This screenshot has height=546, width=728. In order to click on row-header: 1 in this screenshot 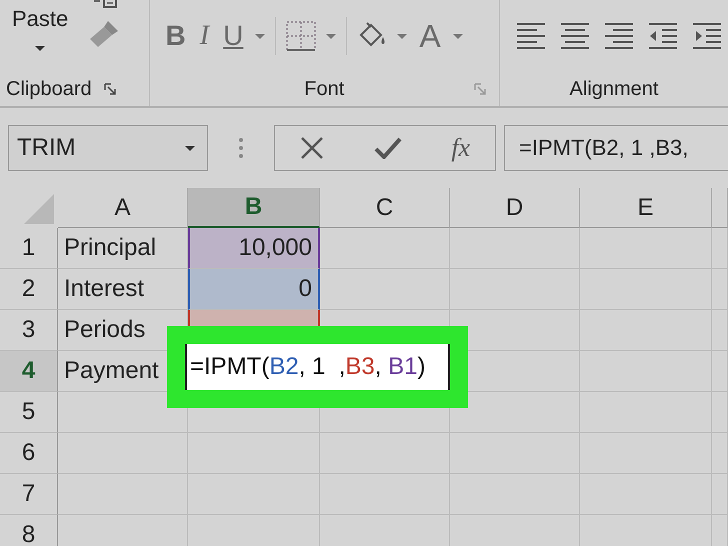, I will do `click(29, 248)`.